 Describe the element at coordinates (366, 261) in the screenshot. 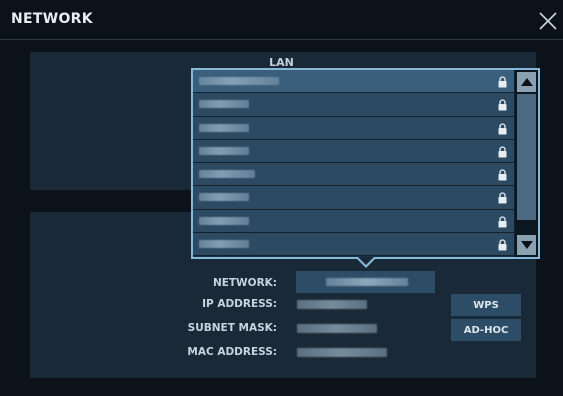

I see `dropdown-pointer-fill` at that location.